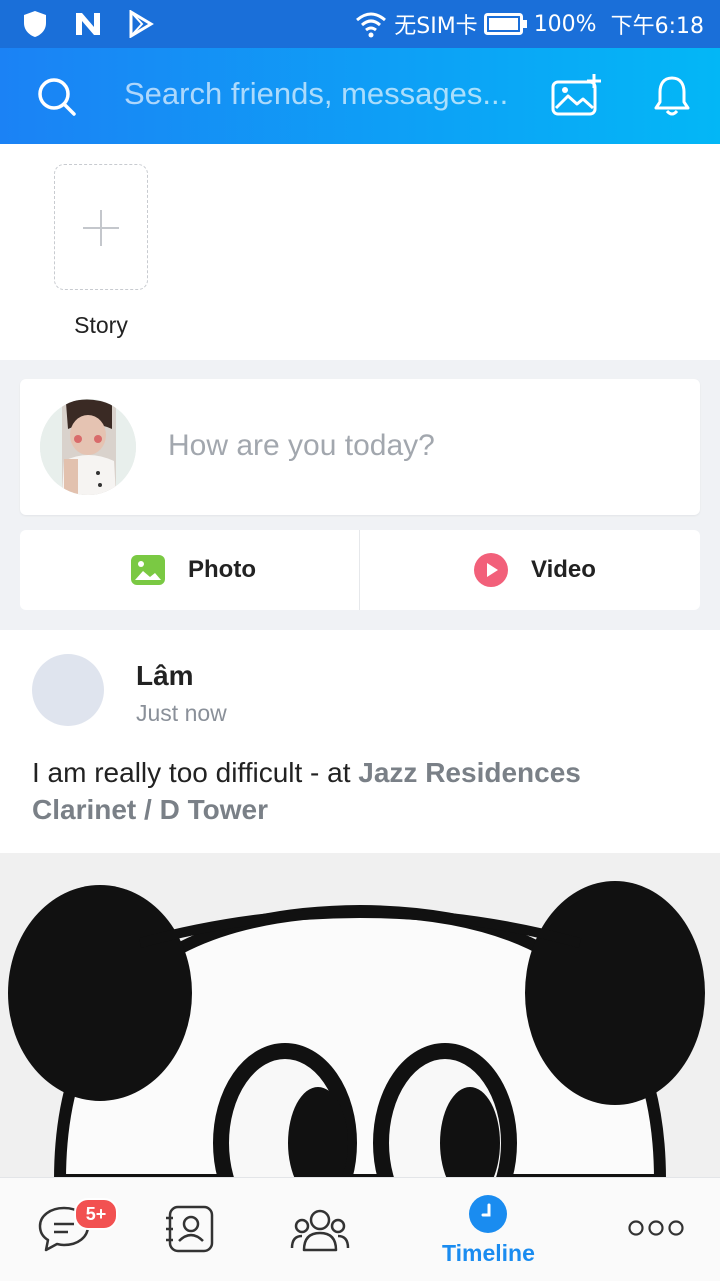 The height and width of the screenshot is (1281, 720). I want to click on nav-messages: 5+, so click(75, 1229).